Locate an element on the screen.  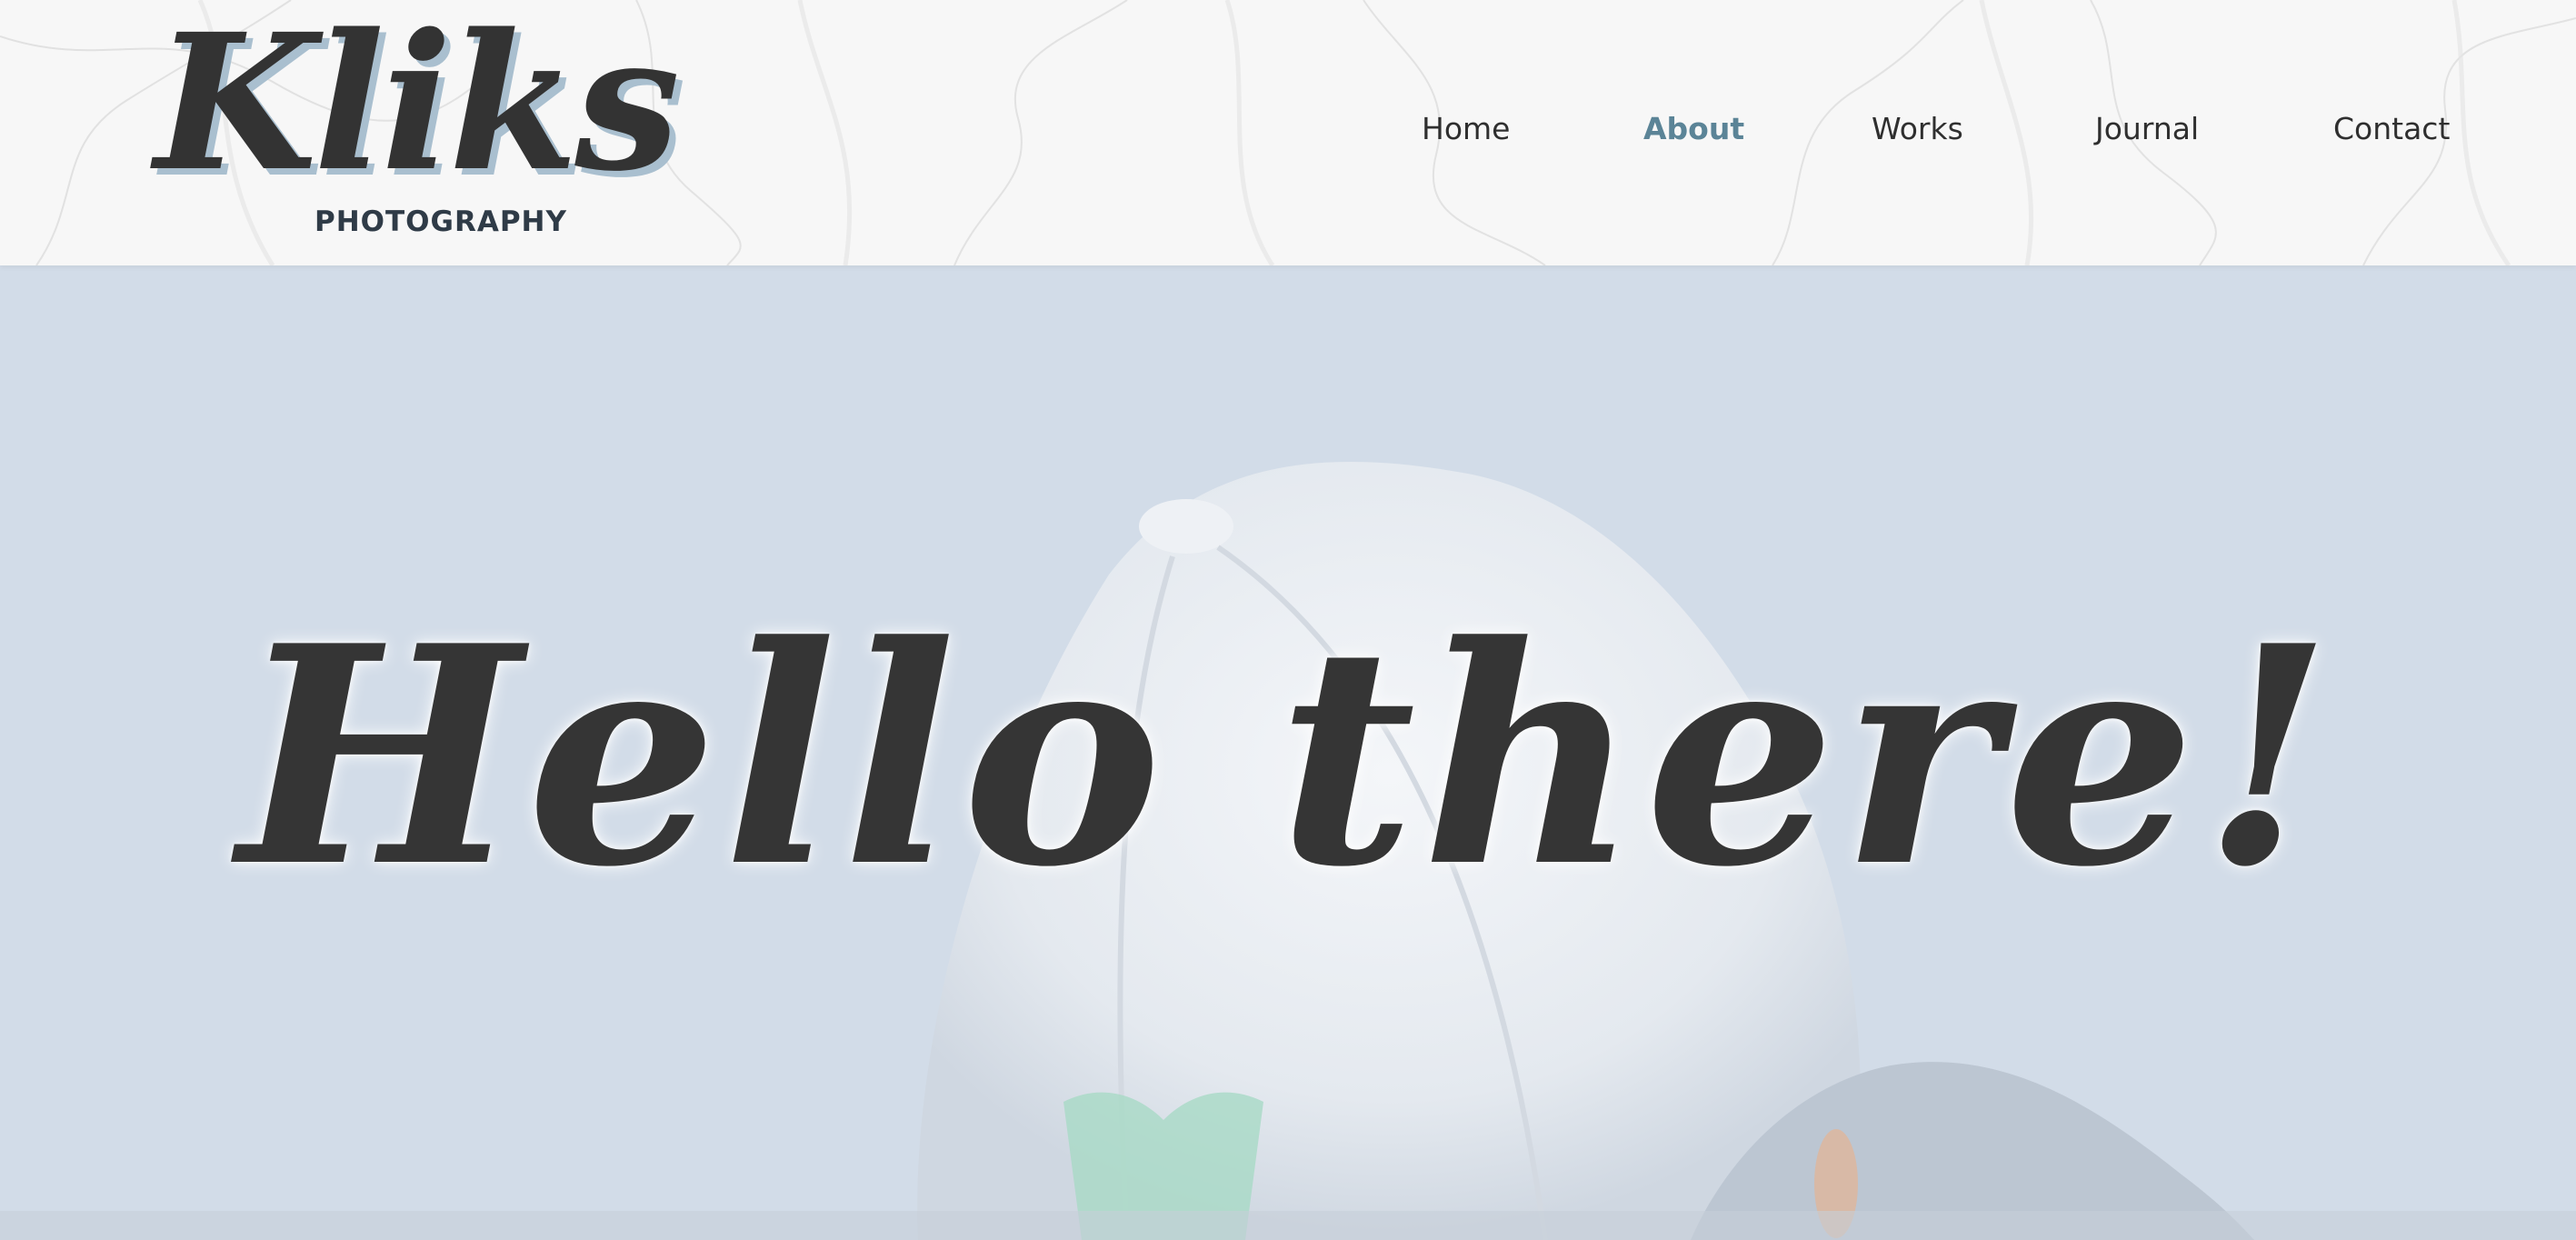
main-nav: Home About Works Journal Contact is located at coordinates (1288, 132).